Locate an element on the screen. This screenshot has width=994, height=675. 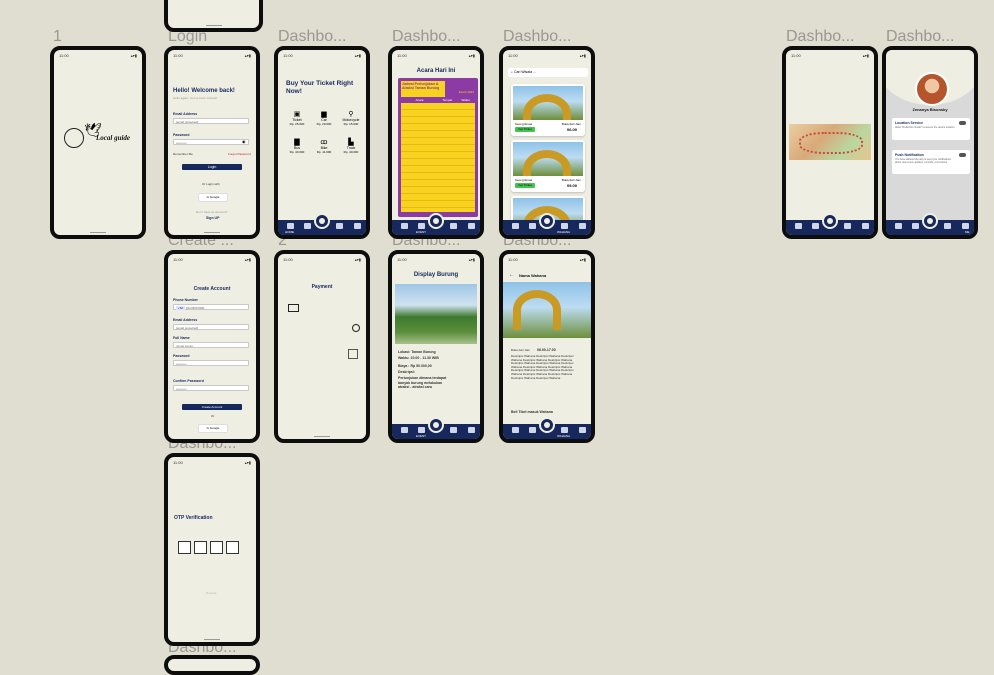
login-button: Login is located at coordinates (212, 167).